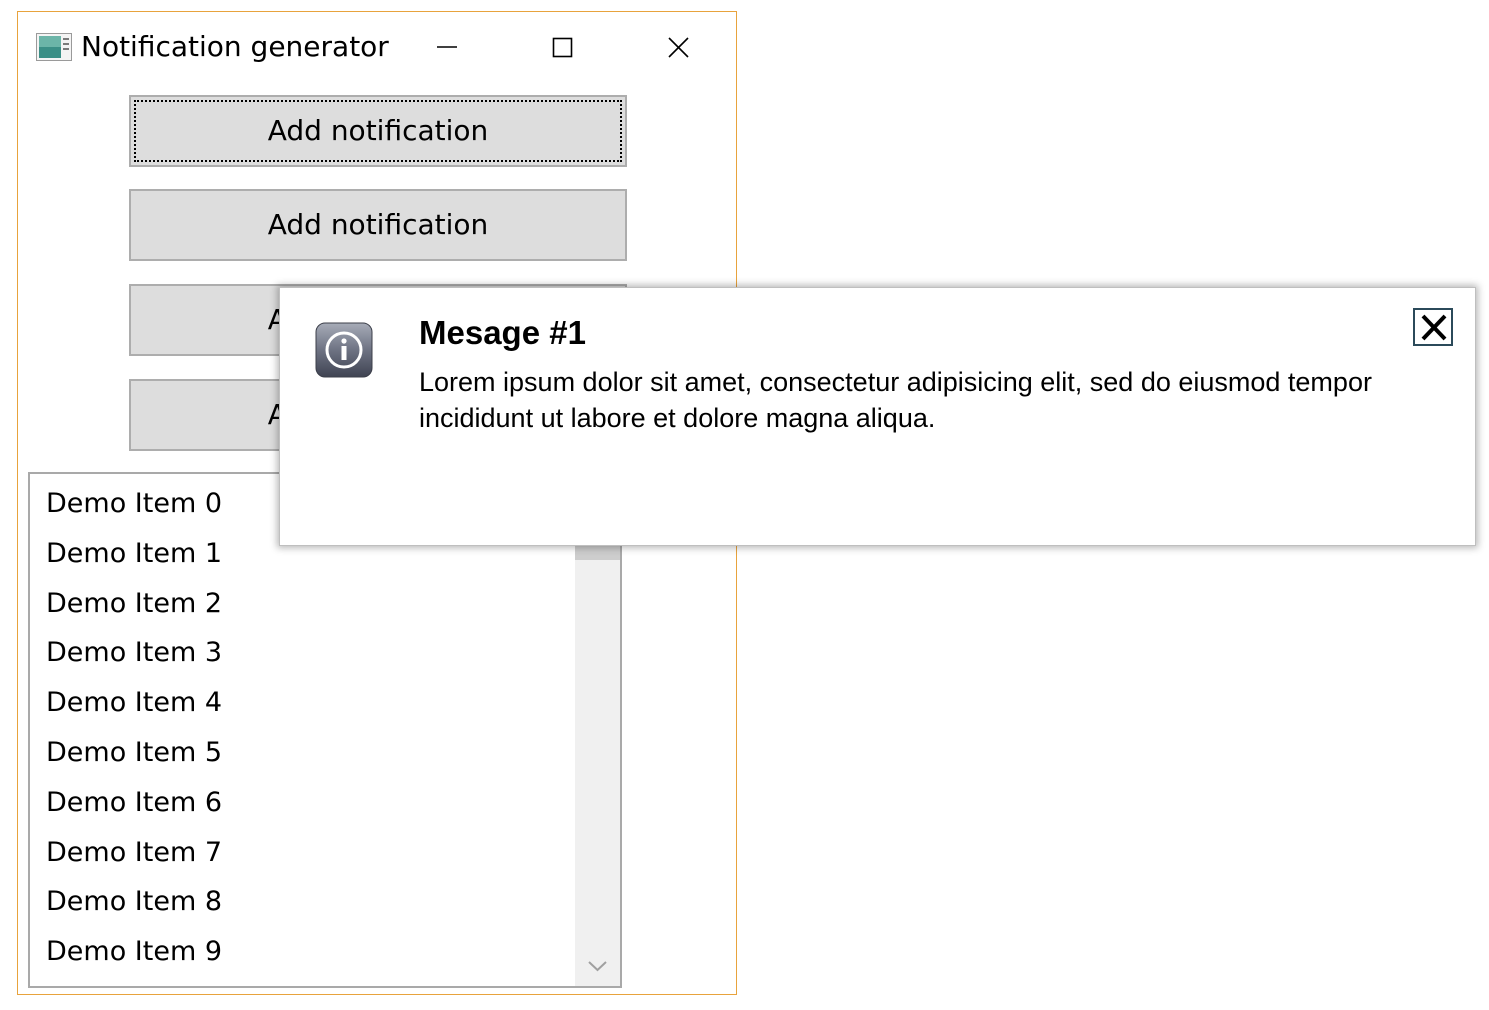 The width and height of the screenshot is (1489, 1010). What do you see at coordinates (502, 332) in the screenshot?
I see `notification-title: Mesage #1` at bounding box center [502, 332].